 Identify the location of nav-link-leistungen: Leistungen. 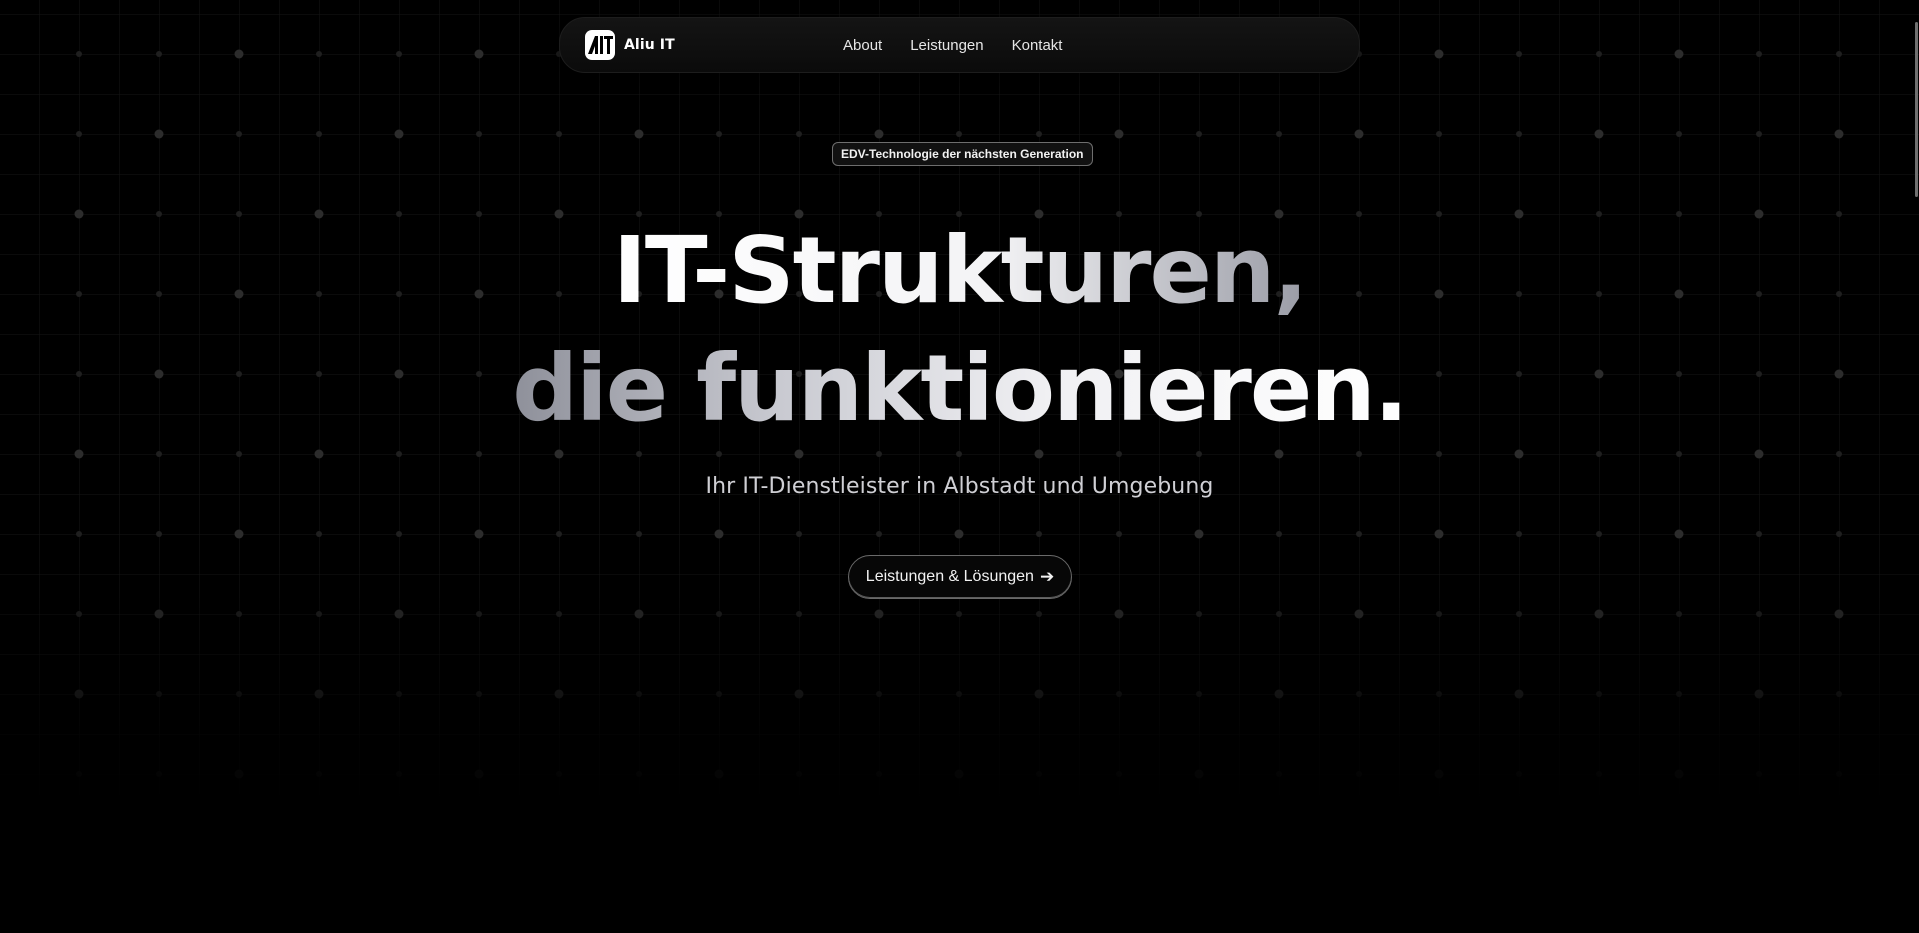
(946, 45).